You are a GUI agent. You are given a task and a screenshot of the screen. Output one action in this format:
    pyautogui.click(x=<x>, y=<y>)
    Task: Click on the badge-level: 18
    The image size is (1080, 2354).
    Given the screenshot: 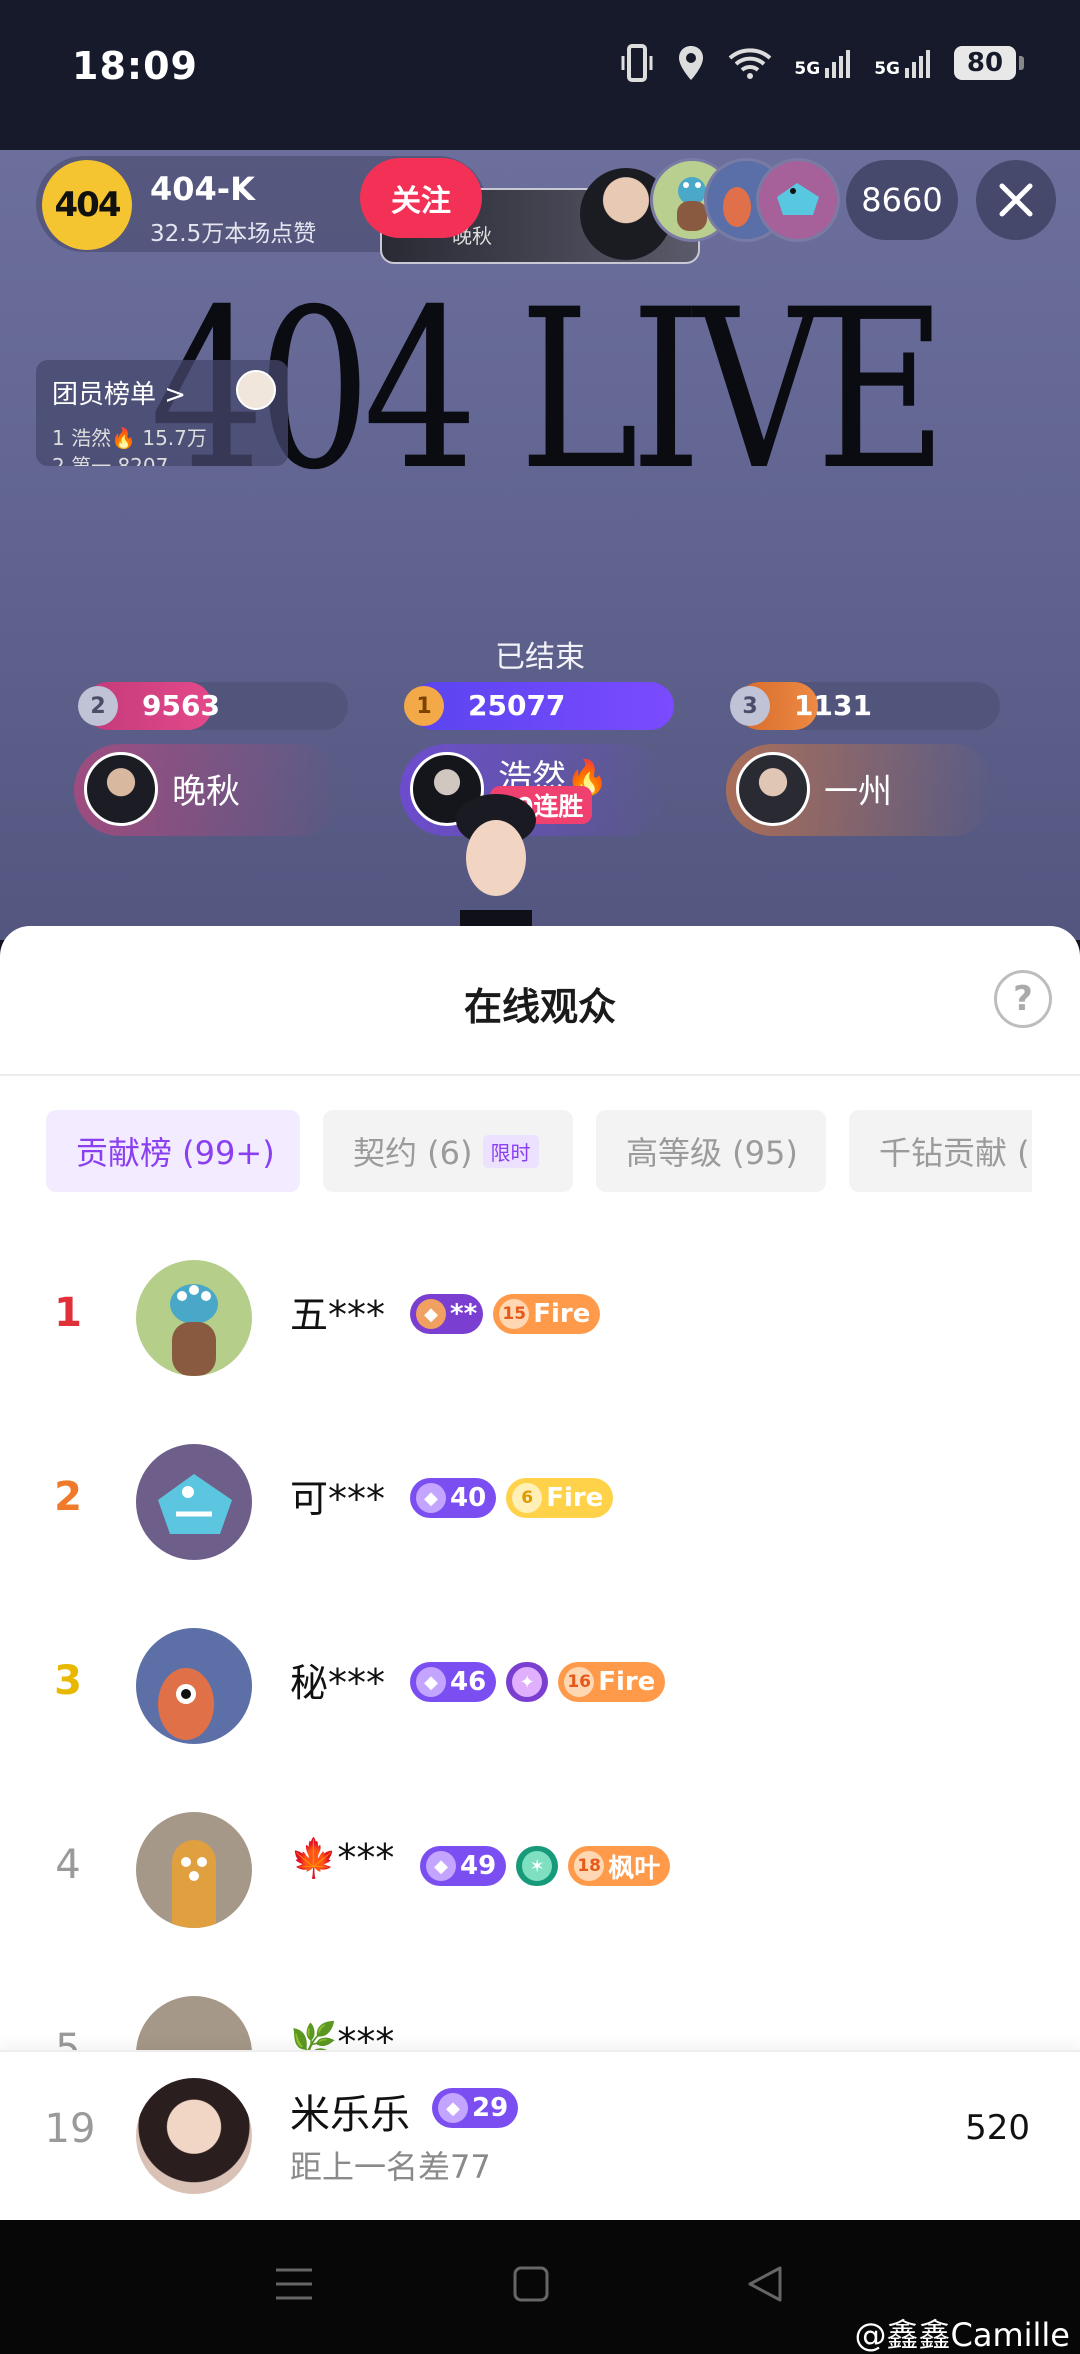 What is the action you would take?
    pyautogui.click(x=589, y=1866)
    